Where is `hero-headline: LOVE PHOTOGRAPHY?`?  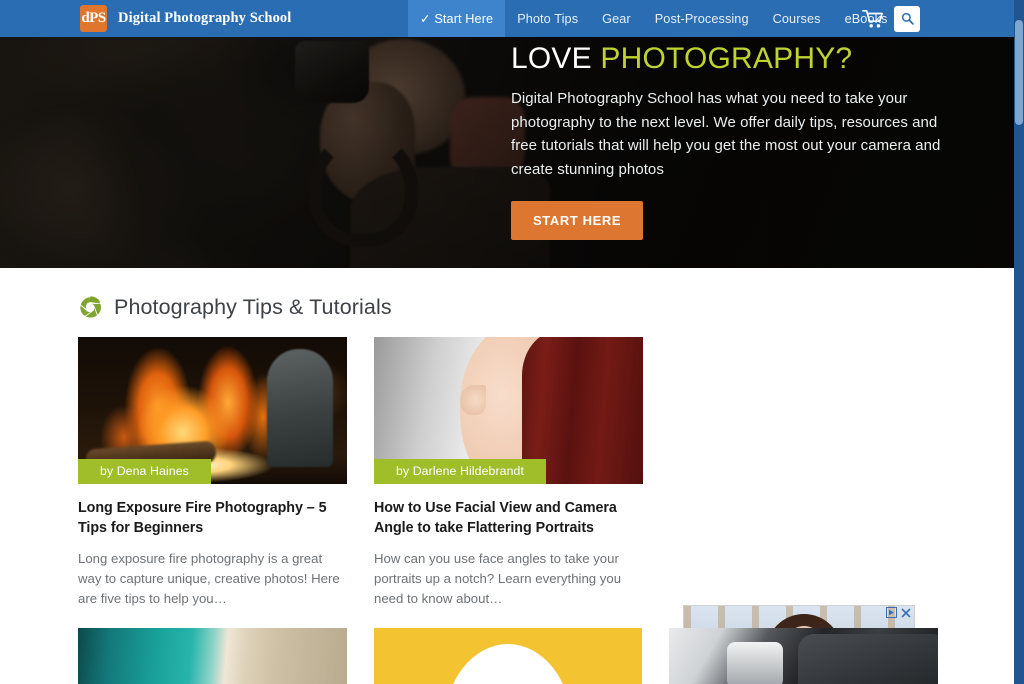
hero-headline: LOVE PHOTOGRAPHY? is located at coordinates (731, 59).